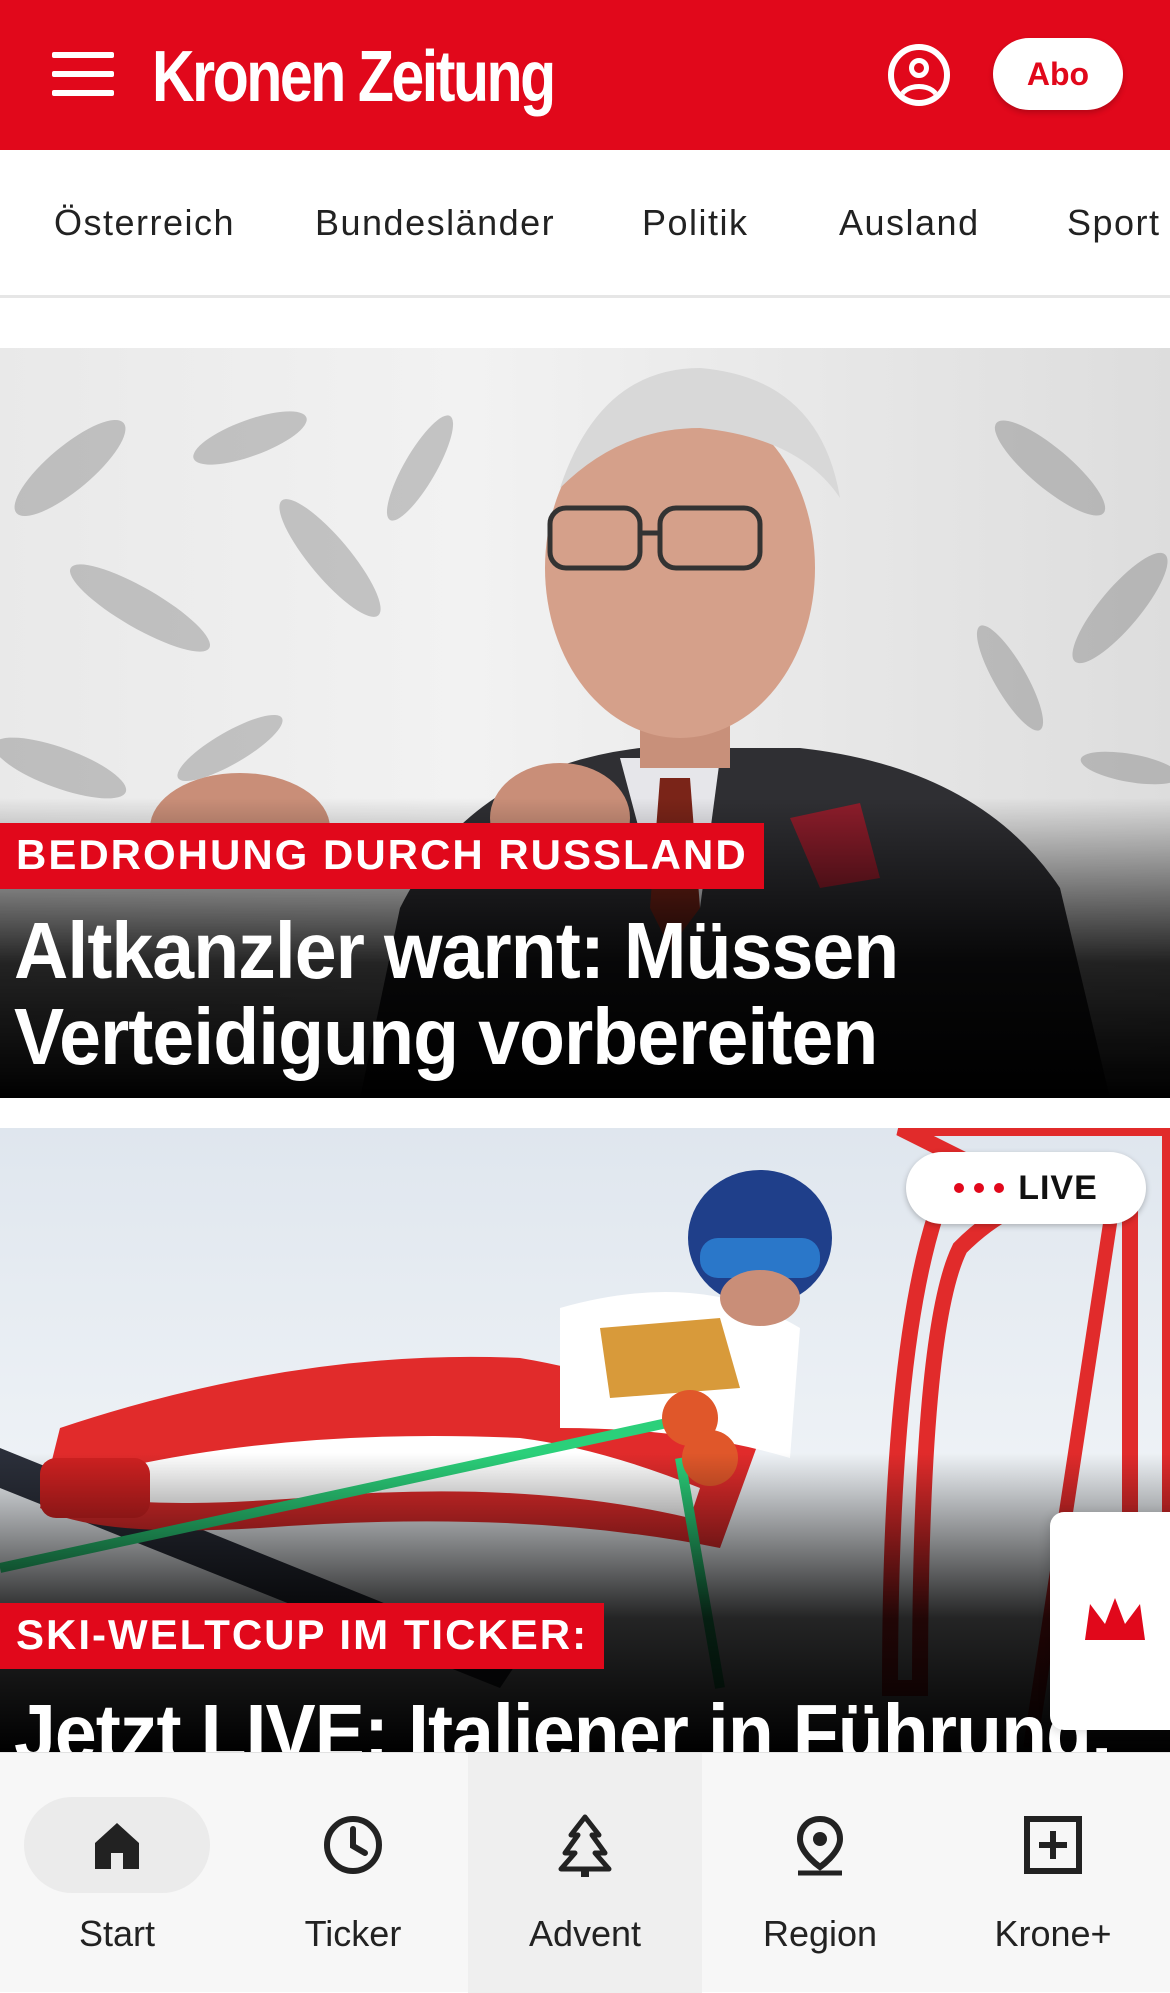  Describe the element at coordinates (353, 1933) in the screenshot. I see `nav-label: Ticker` at that location.